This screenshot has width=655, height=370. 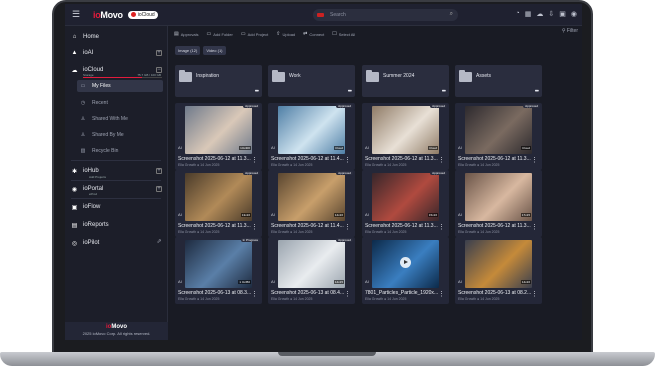 What do you see at coordinates (295, 76) in the screenshot?
I see `folder-name: Work` at bounding box center [295, 76].